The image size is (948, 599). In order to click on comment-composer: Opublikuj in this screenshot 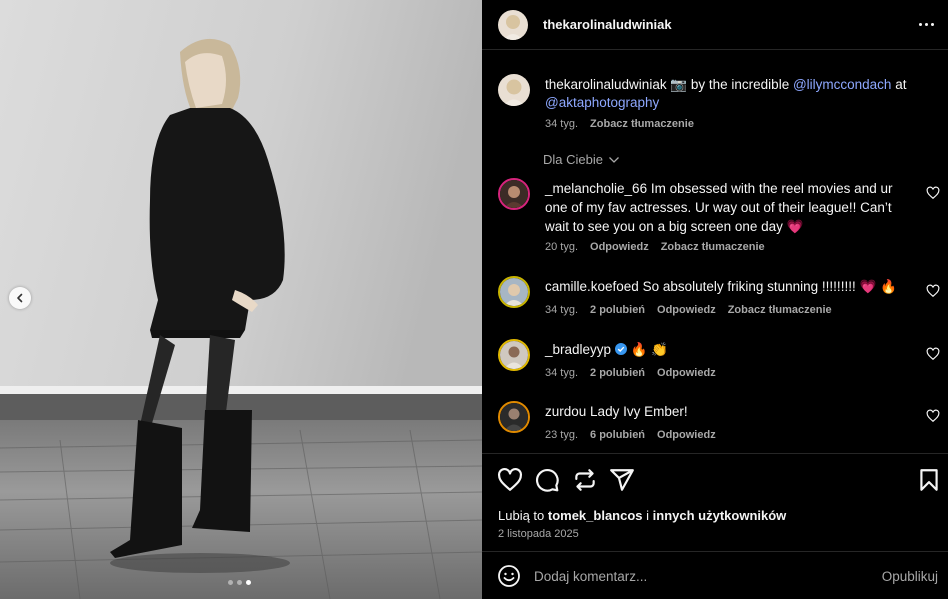, I will do `click(715, 575)`.